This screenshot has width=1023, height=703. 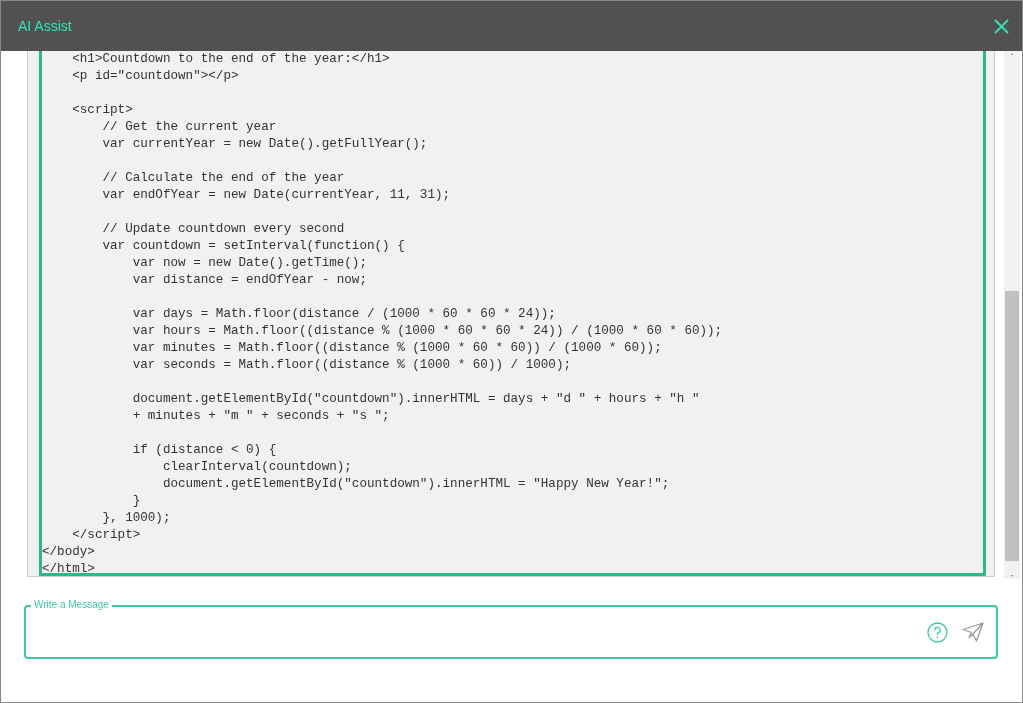 I want to click on window-title: AI Assist, so click(x=45, y=26).